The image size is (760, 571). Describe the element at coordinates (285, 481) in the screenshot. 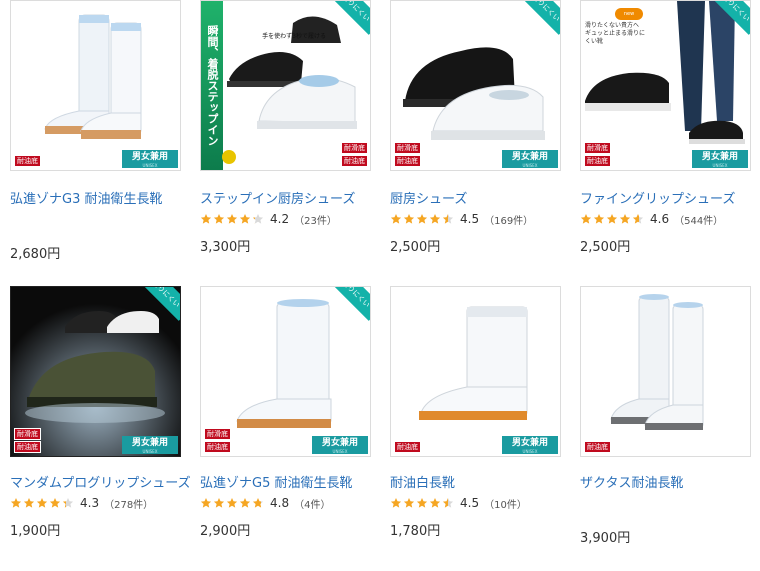

I see `product-title: 弘進ゾナG5 耐油衛生長靴` at that location.